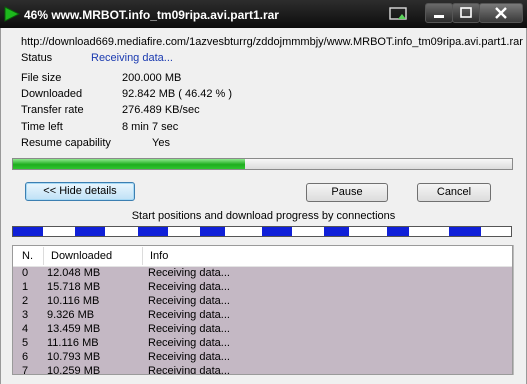 The width and height of the screenshot is (527, 384). I want to click on maximize-icon, so click(466, 12).